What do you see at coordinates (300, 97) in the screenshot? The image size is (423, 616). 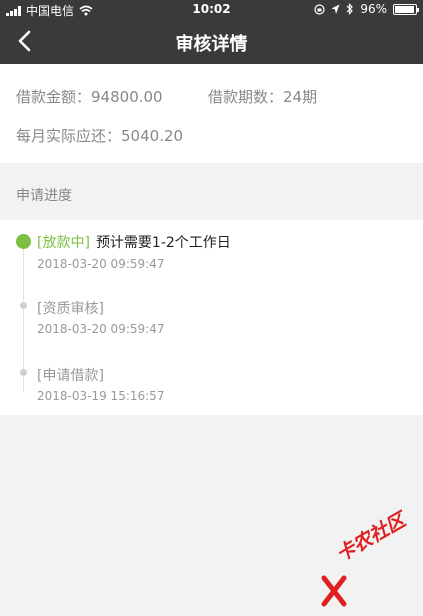 I see `term-value: 24期` at bounding box center [300, 97].